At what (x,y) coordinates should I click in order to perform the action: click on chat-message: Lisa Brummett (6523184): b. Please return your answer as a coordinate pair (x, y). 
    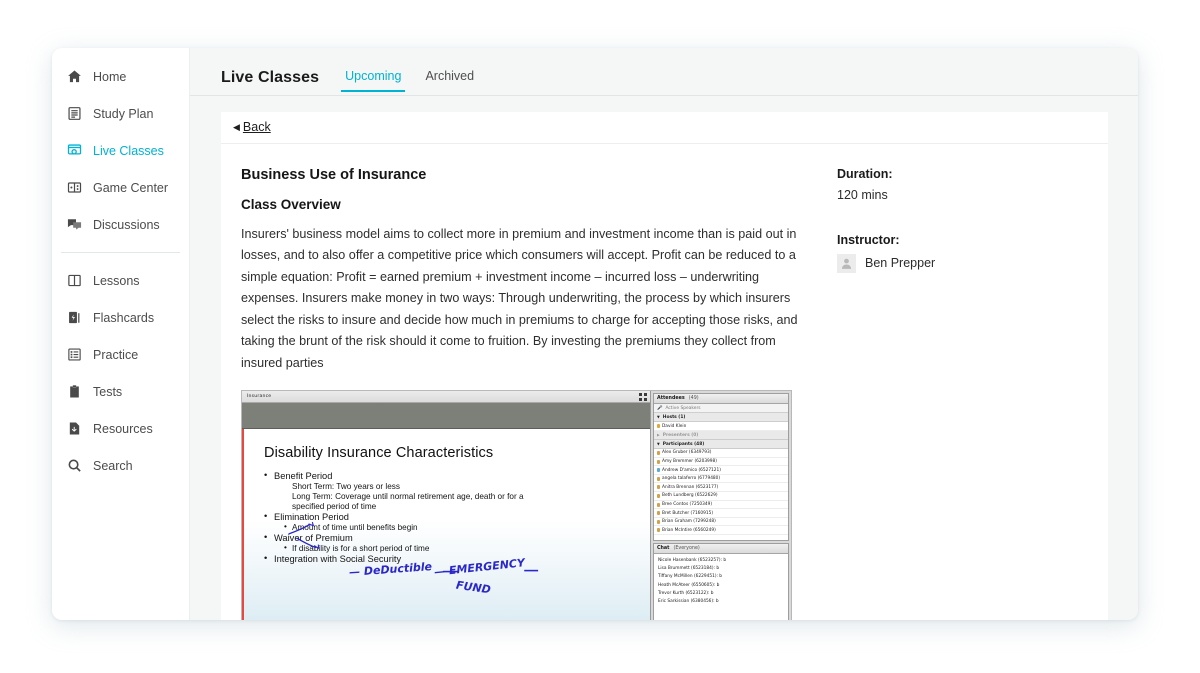
    Looking at the image, I should click on (689, 569).